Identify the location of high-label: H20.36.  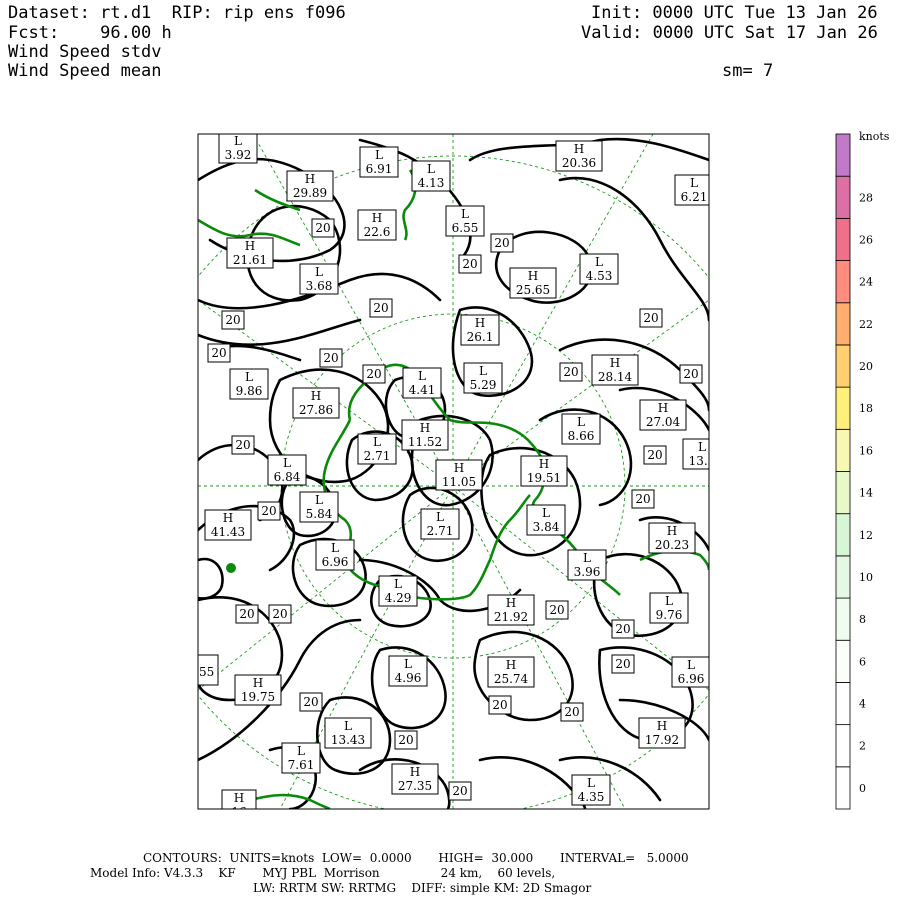
(579, 156).